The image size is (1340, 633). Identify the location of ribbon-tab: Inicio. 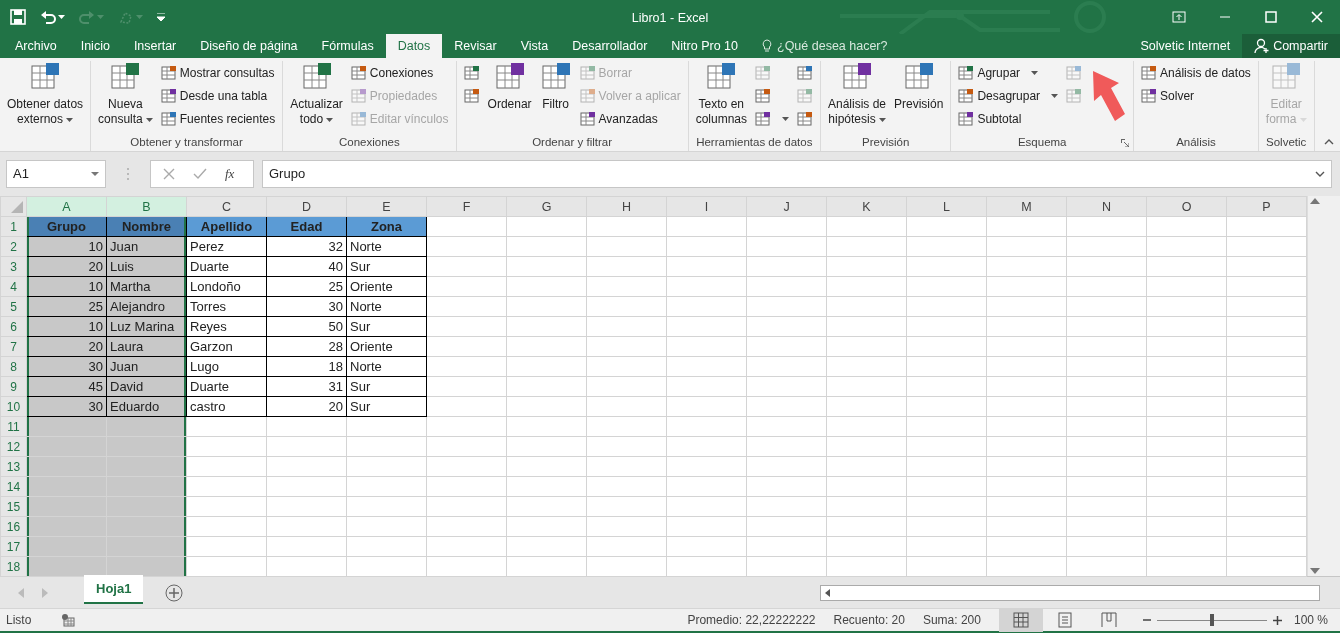
(95, 46).